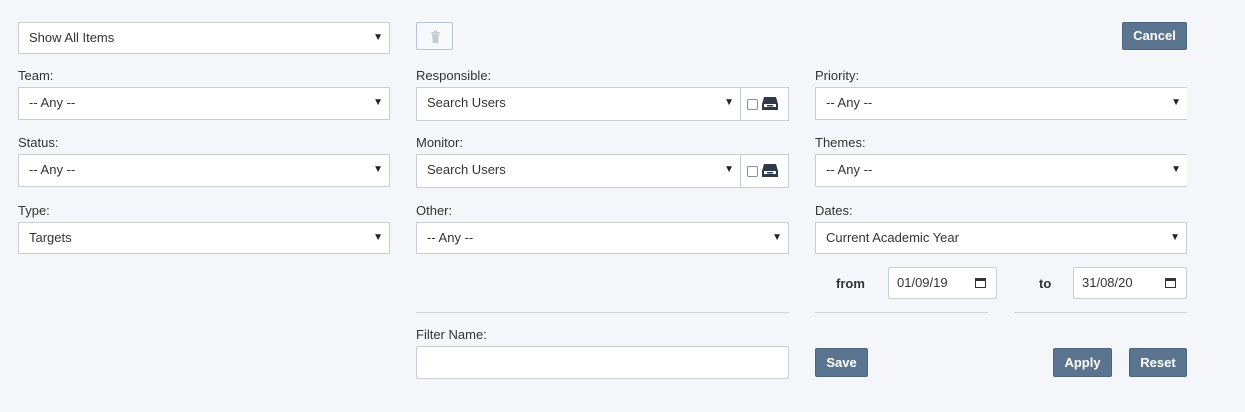  I want to click on responsible-extras, so click(764, 104).